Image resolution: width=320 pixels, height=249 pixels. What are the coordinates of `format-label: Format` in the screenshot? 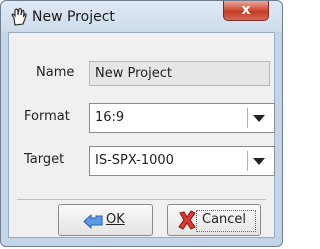 It's located at (47, 116).